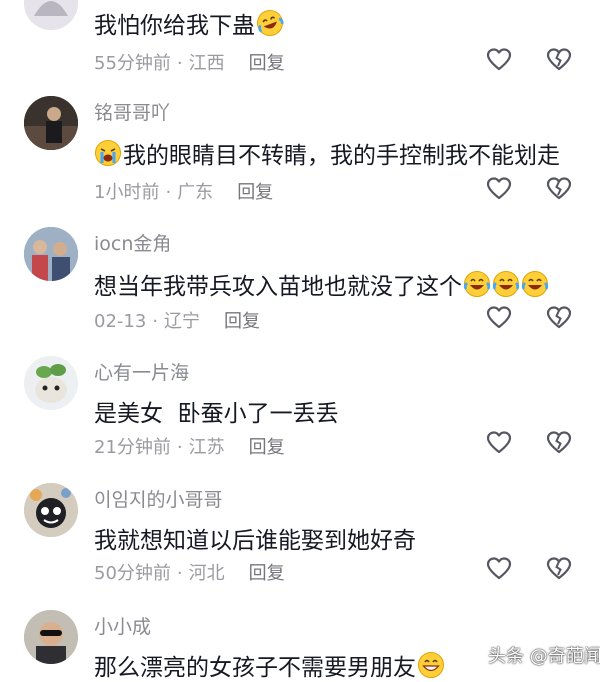  I want to click on username: 小小成, so click(122, 625).